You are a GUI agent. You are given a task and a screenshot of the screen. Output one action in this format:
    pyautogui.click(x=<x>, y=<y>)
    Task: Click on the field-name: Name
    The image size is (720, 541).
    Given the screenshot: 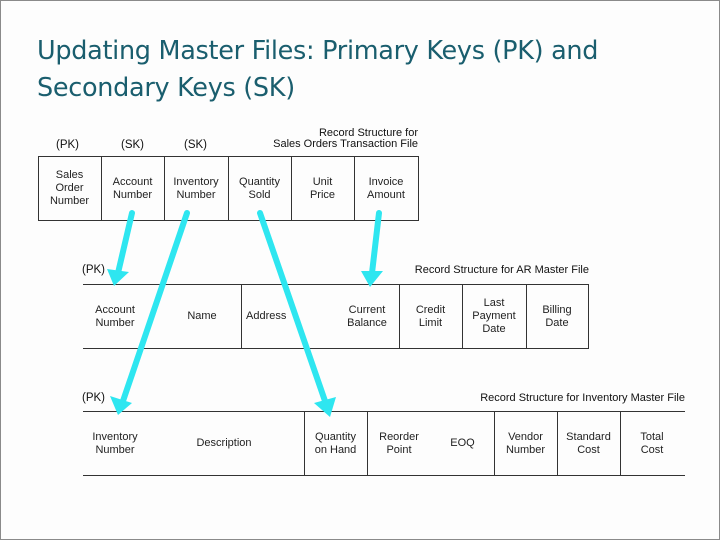 What is the action you would take?
    pyautogui.click(x=202, y=316)
    